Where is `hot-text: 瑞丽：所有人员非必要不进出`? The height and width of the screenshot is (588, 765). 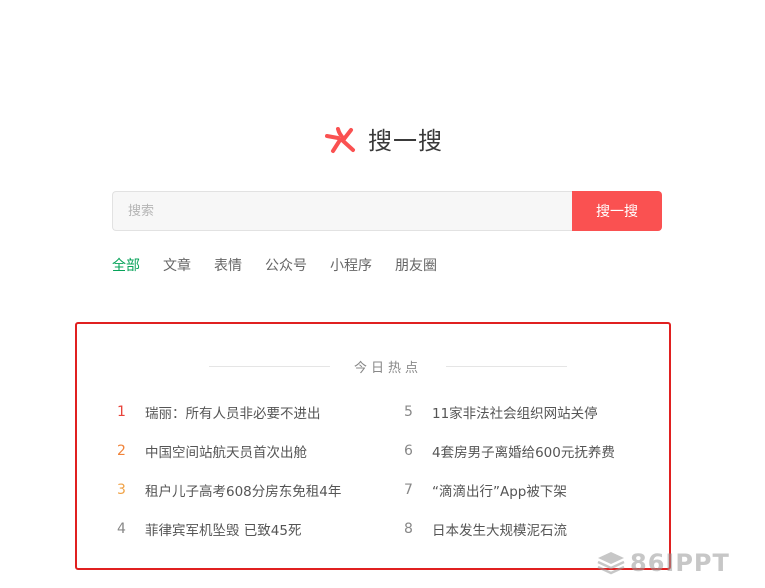 hot-text: 瑞丽：所有人员非必要不进出 is located at coordinates (233, 414).